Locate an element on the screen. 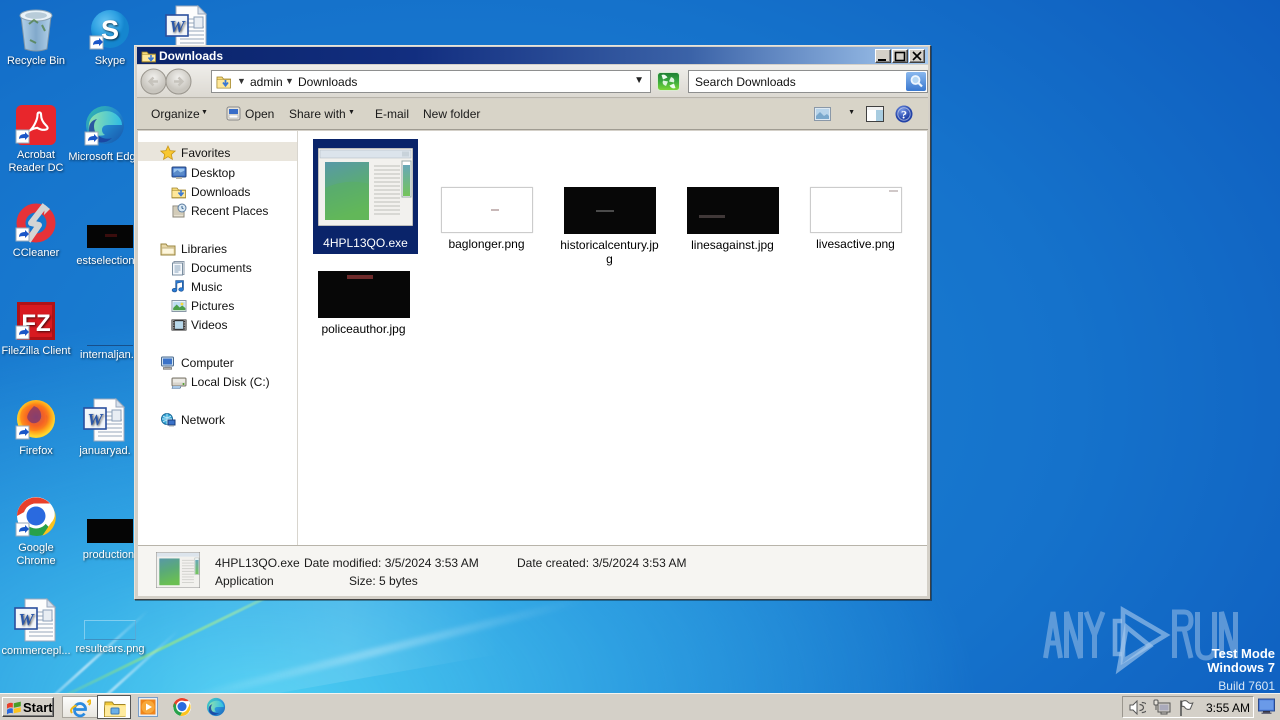  svg-text: S is located at coordinates (110, 30).